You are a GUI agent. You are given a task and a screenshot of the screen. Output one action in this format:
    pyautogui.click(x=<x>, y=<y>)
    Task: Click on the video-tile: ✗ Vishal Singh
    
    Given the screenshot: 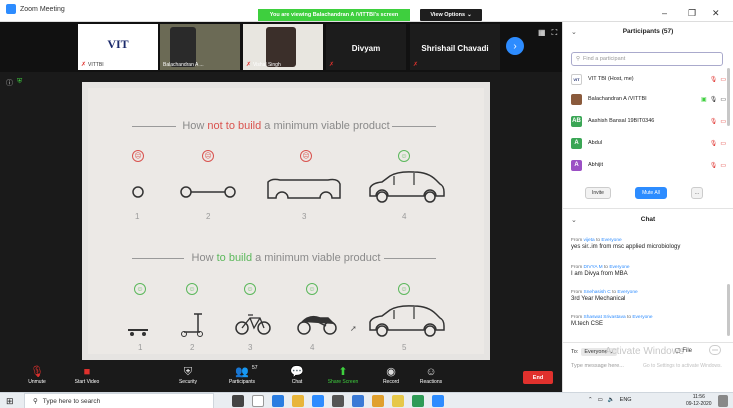 What is the action you would take?
    pyautogui.click(x=283, y=47)
    